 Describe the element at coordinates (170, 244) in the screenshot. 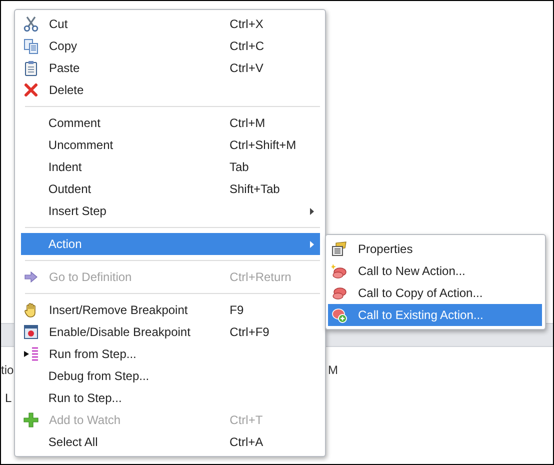

I see `menu-item: Action` at that location.